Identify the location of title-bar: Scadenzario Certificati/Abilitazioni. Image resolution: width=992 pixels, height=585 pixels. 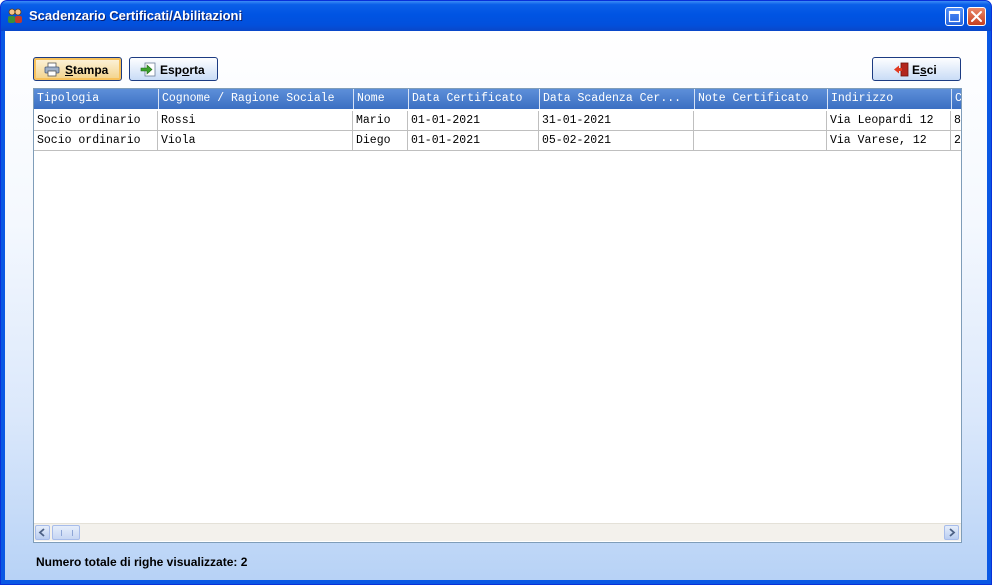
(496, 16).